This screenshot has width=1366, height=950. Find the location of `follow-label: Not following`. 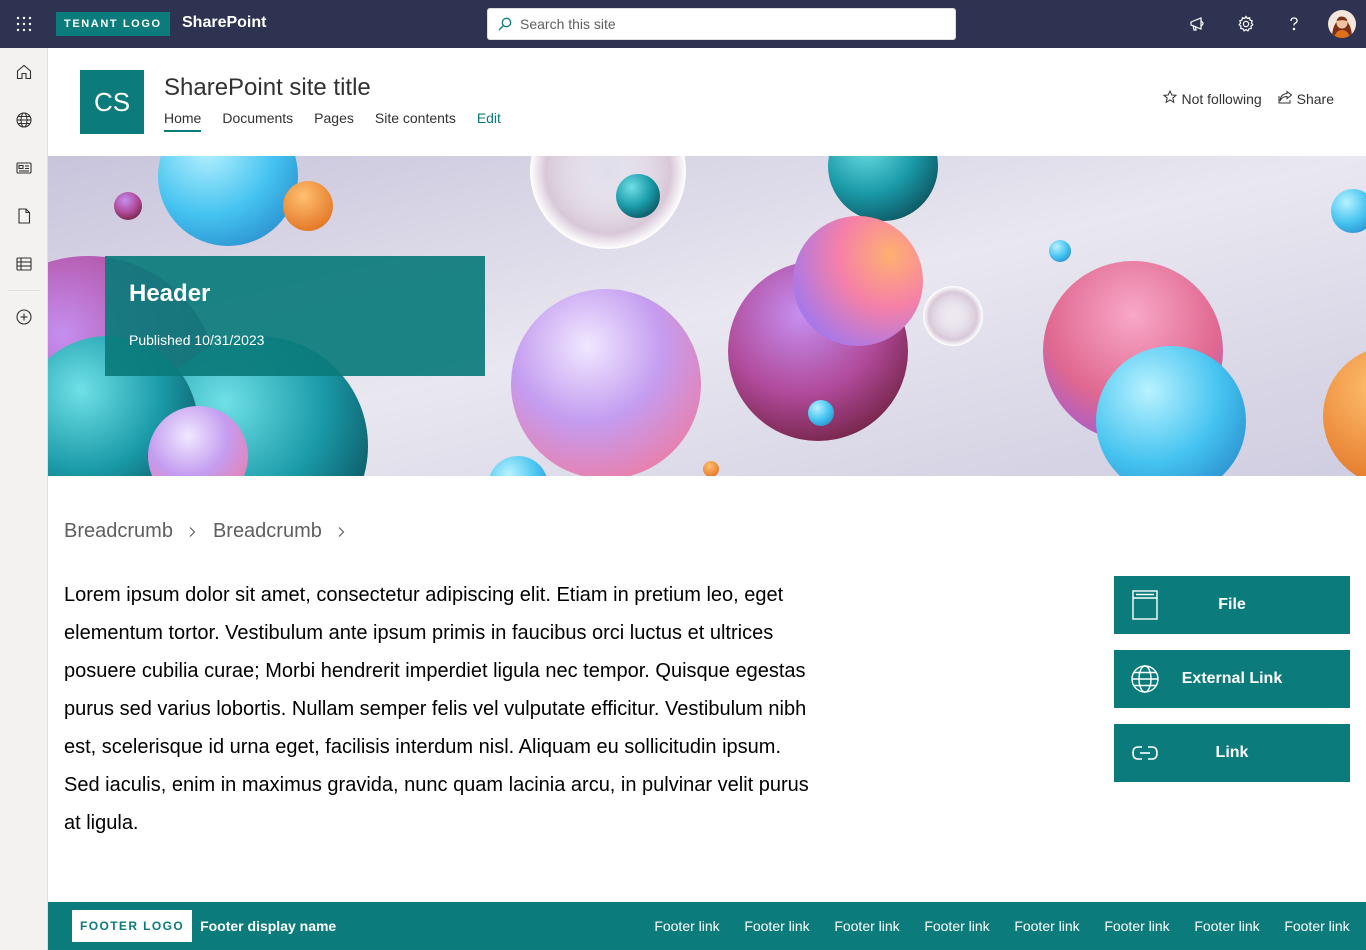

follow-label: Not following is located at coordinates (1221, 98).